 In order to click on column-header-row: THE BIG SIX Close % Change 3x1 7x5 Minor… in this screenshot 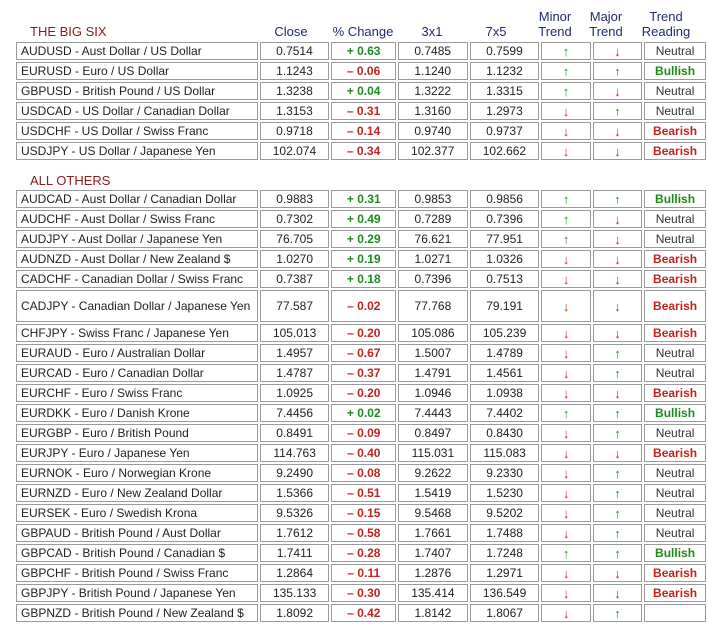, I will do `click(354, 21)`.